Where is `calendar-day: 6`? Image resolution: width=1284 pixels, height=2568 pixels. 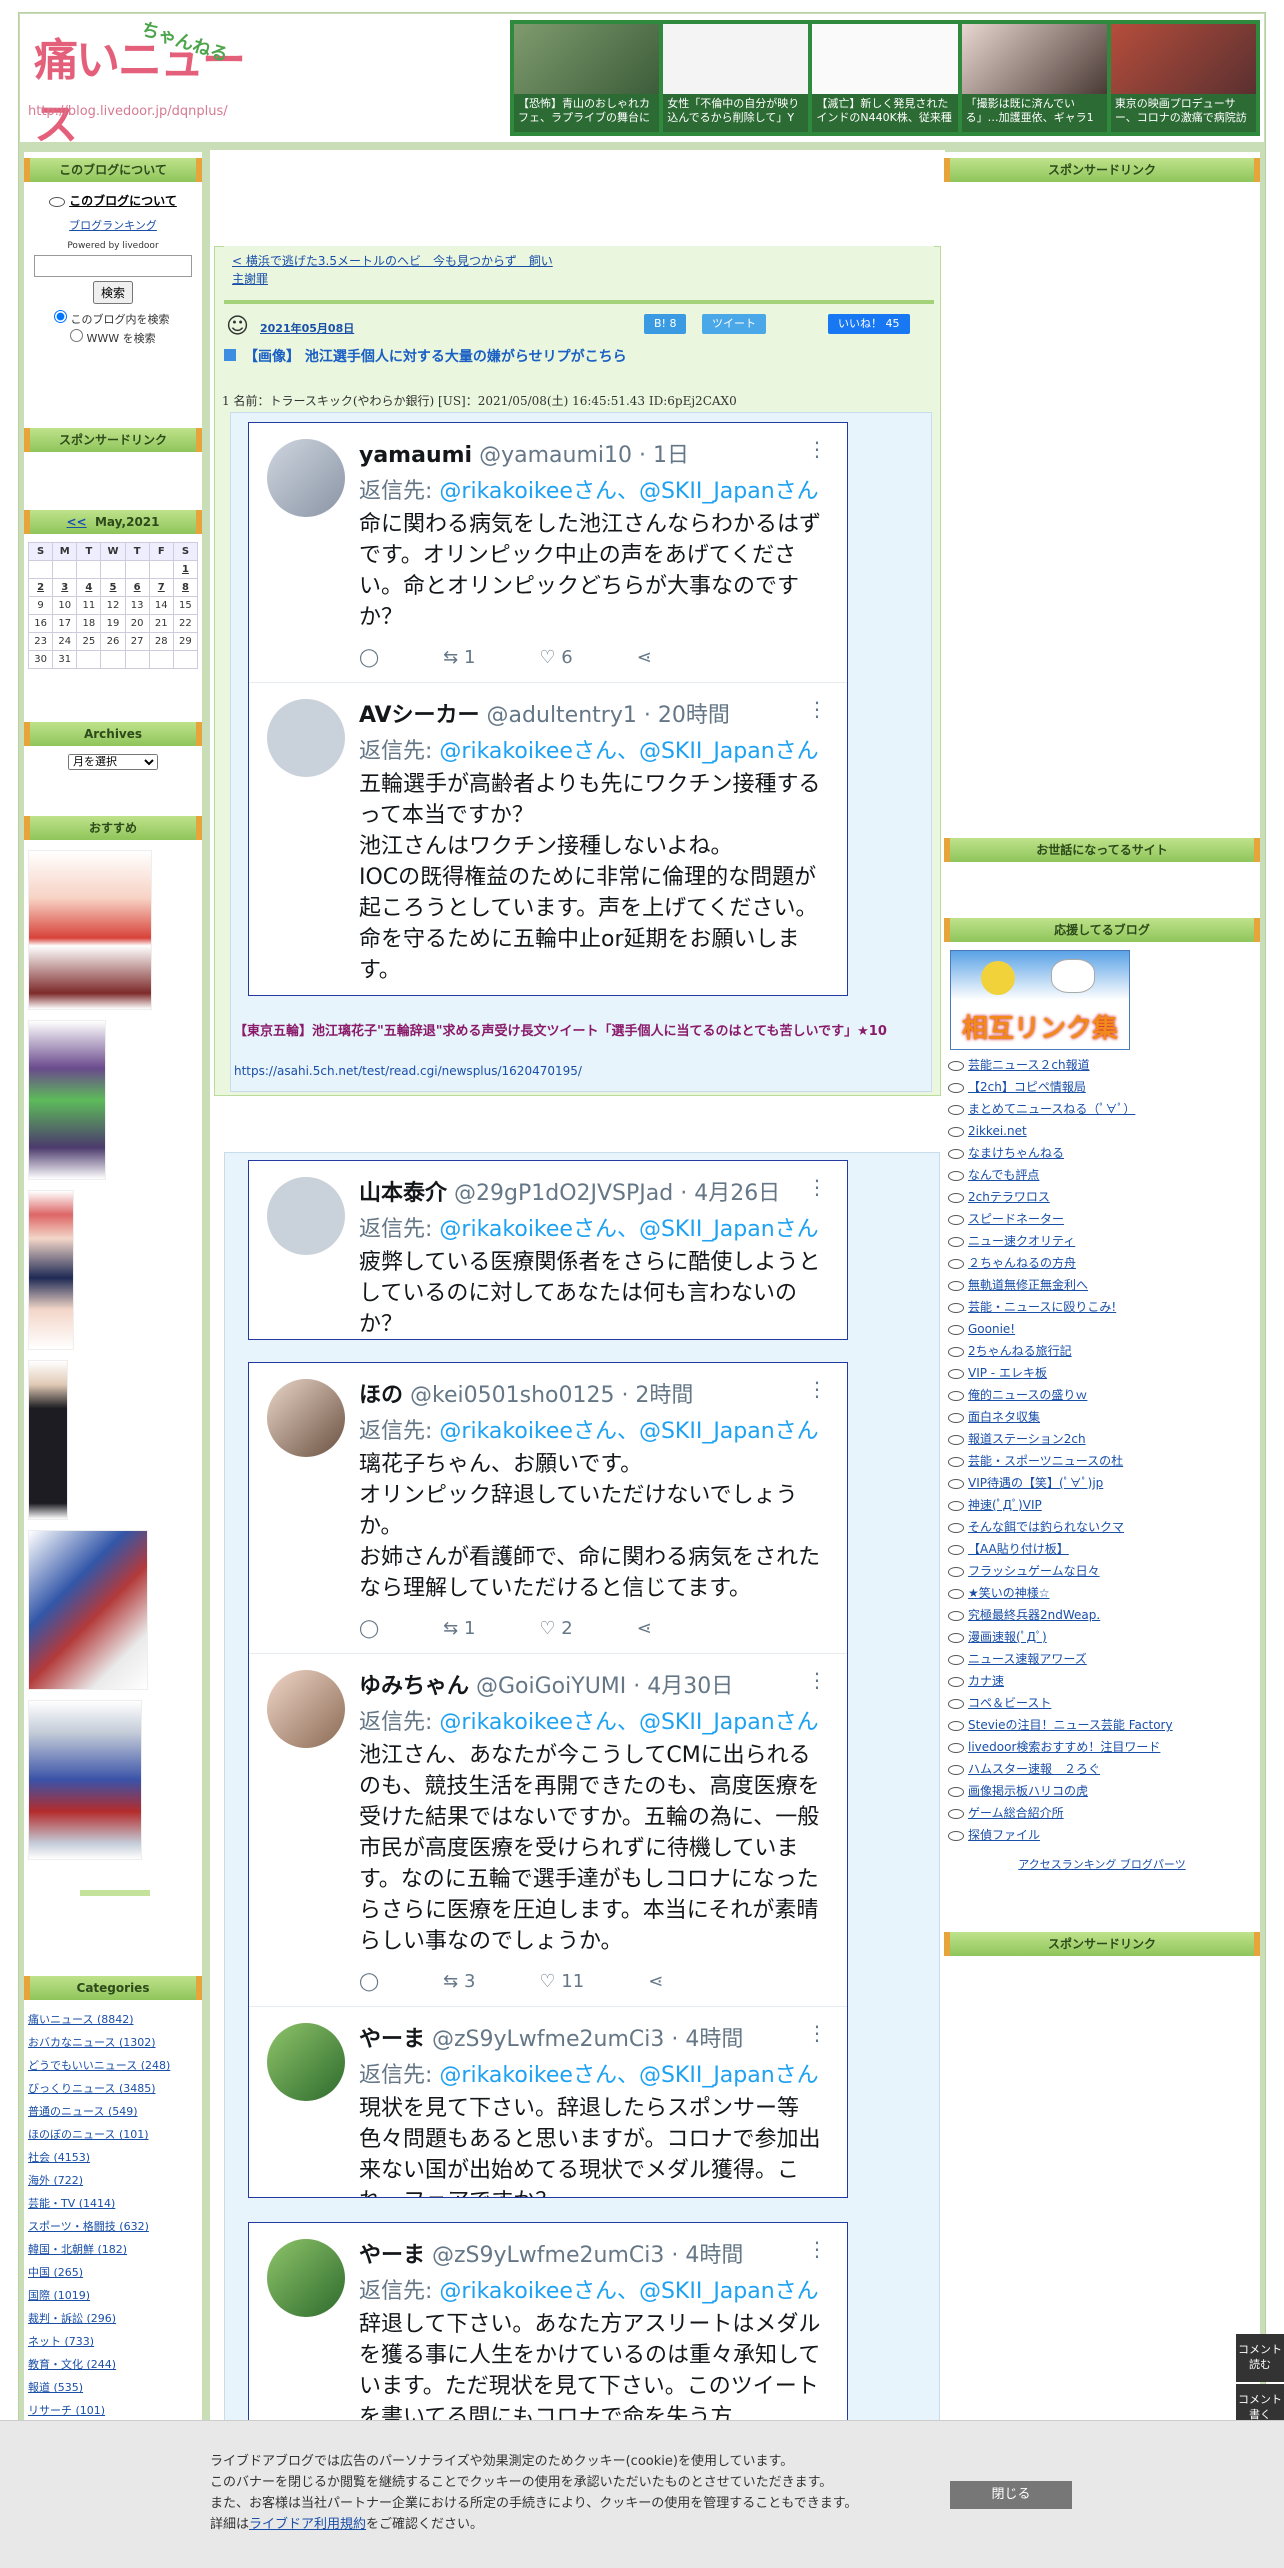 calendar-day: 6 is located at coordinates (137, 587).